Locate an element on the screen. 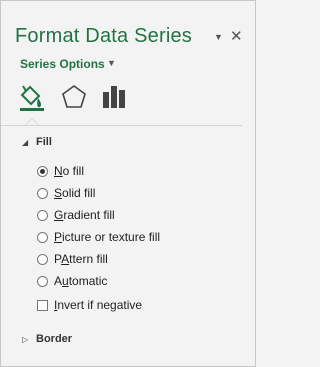 Image resolution: width=320 pixels, height=367 pixels. border-section-label: Border is located at coordinates (54, 339).